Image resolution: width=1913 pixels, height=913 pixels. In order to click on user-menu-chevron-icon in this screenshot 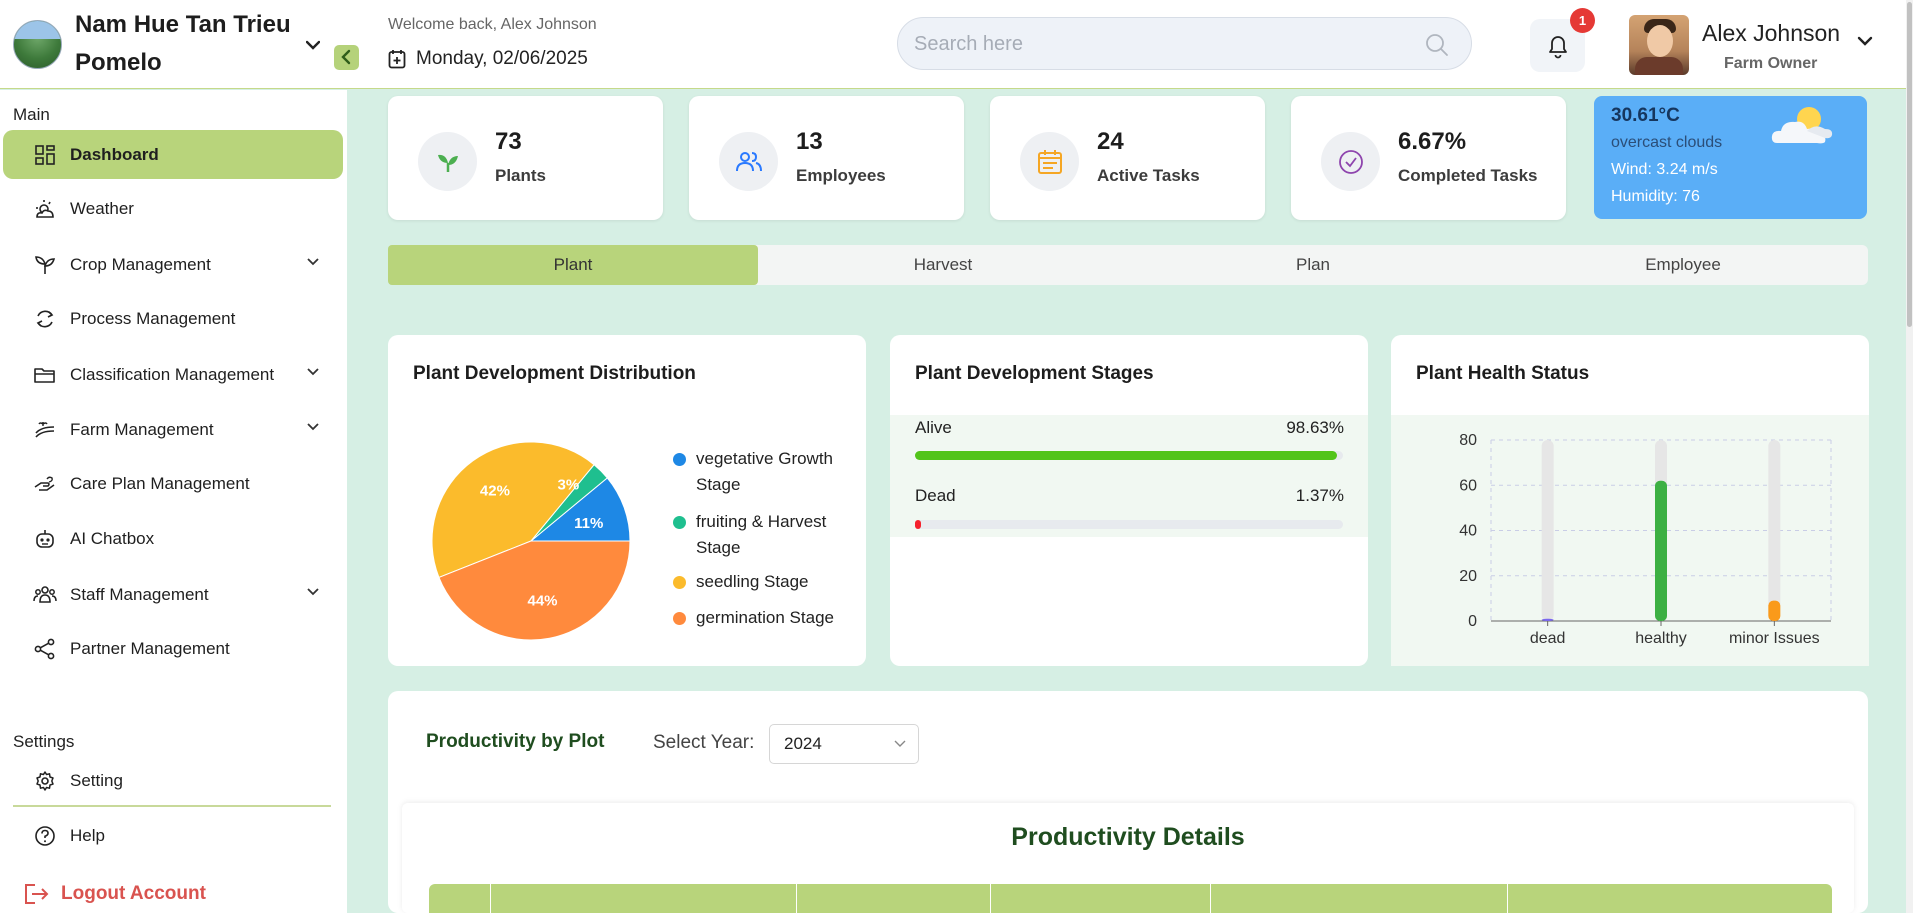, I will do `click(1865, 41)`.